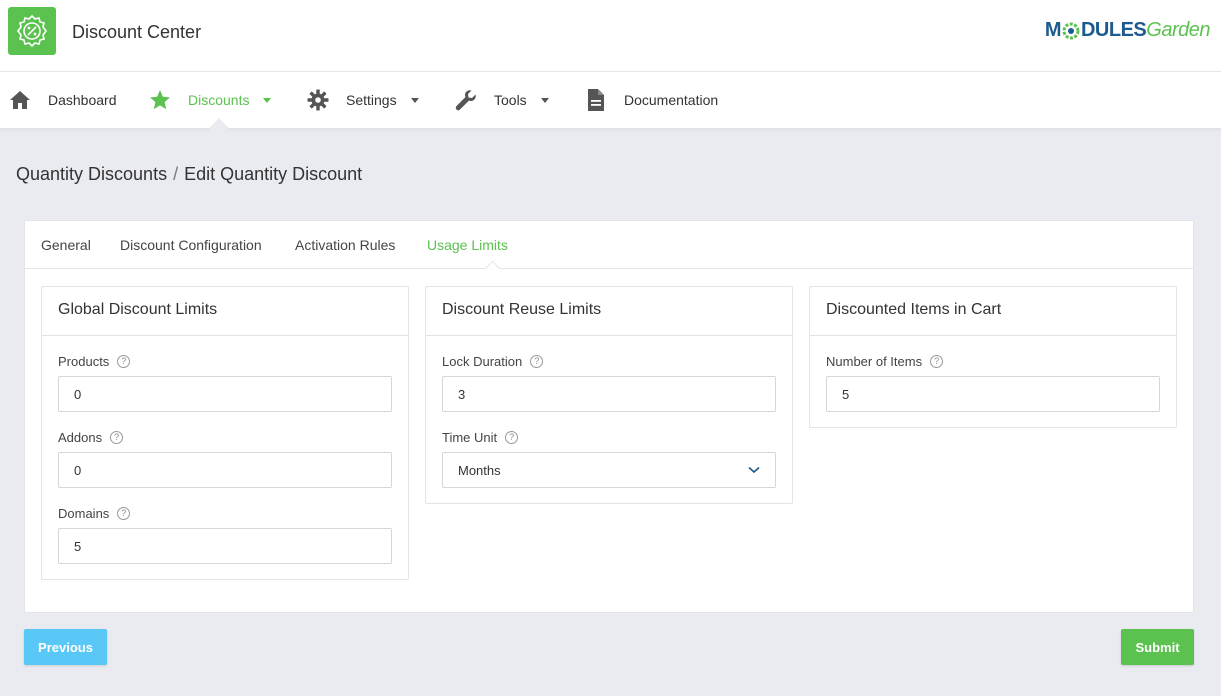  What do you see at coordinates (466, 100) in the screenshot?
I see `wrench-icon` at bounding box center [466, 100].